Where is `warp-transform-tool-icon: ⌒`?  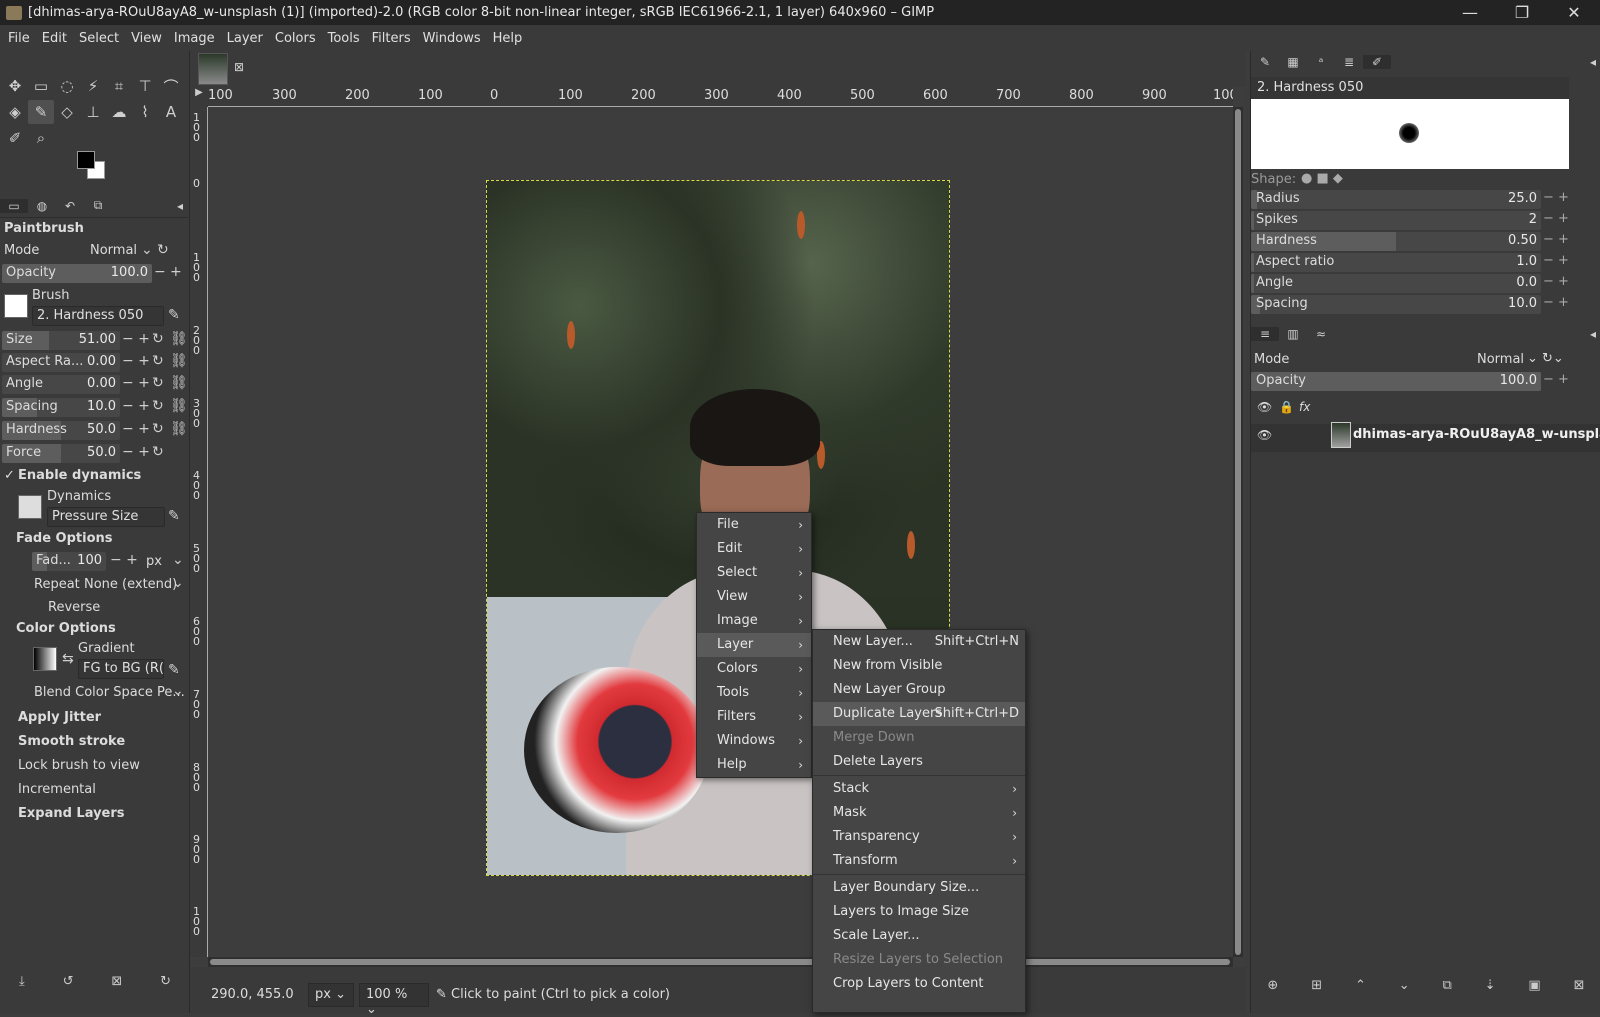 warp-transform-tool-icon: ⌒ is located at coordinates (171, 86).